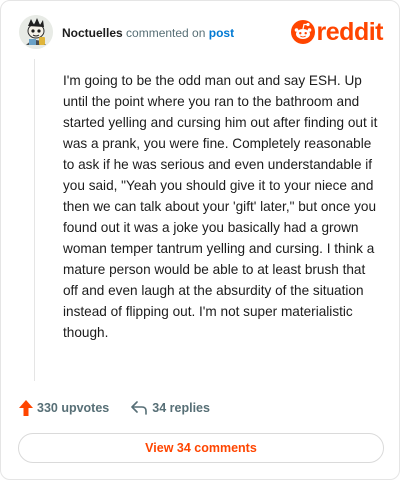  Describe the element at coordinates (201, 448) in the screenshot. I see `view-comments-button: View 34 comments` at that location.